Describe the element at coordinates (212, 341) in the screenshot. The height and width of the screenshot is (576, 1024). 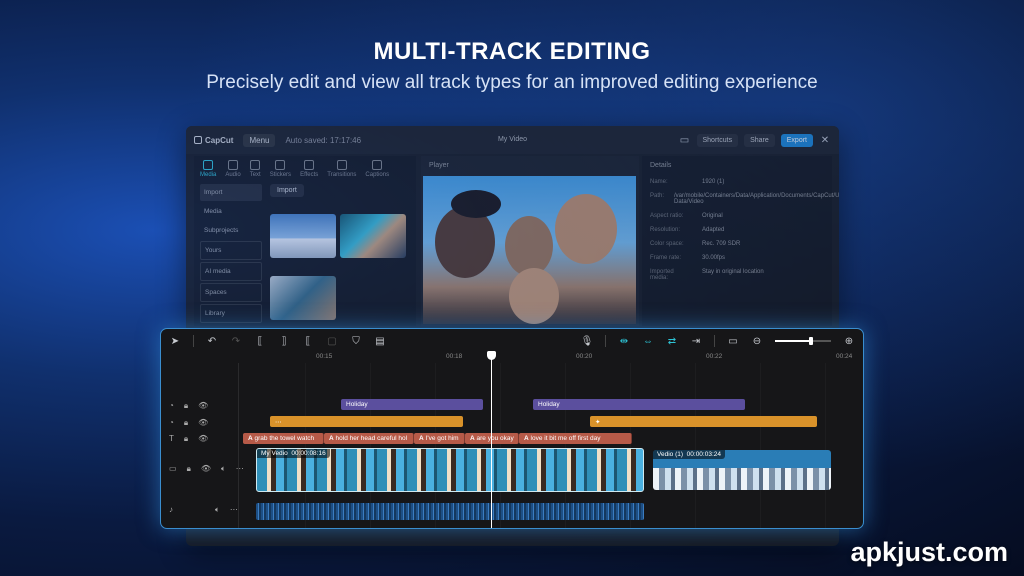
I see `undo-icon: ↶` at that location.